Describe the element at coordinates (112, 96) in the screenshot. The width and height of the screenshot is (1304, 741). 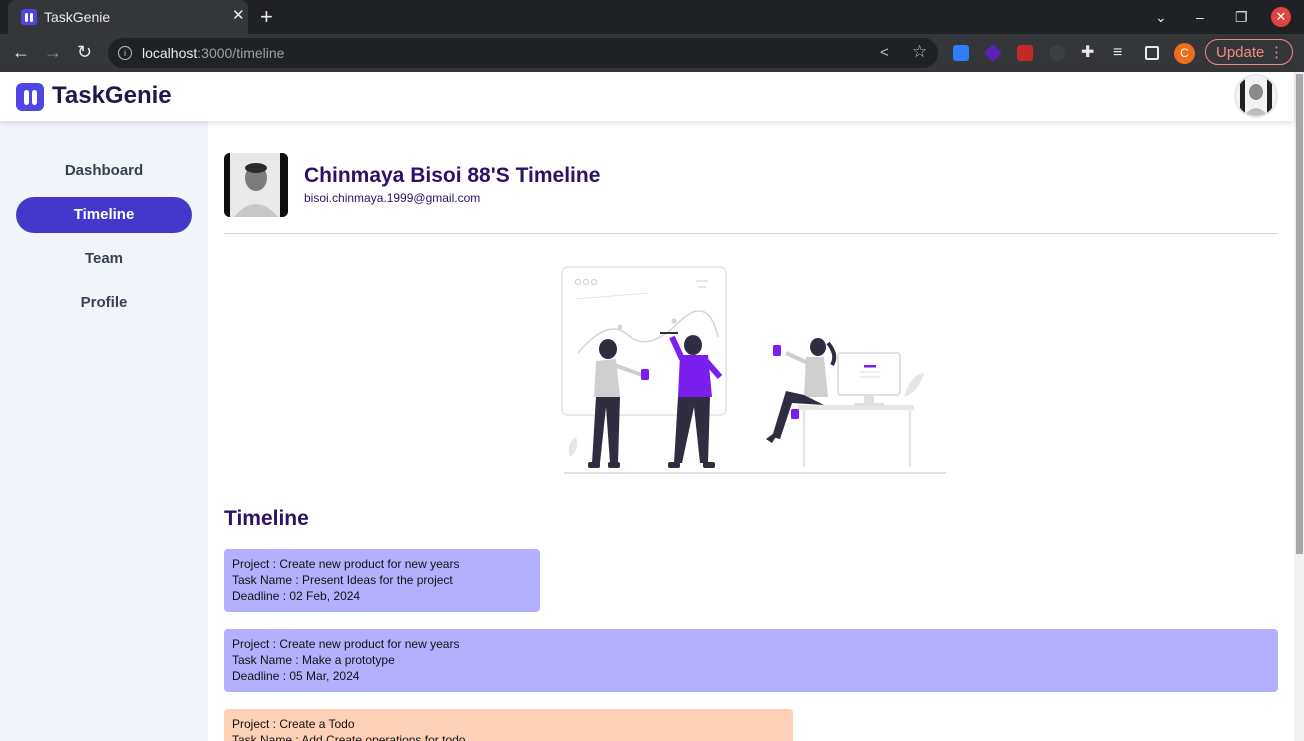
I see `logo-text: TaskGenie` at that location.